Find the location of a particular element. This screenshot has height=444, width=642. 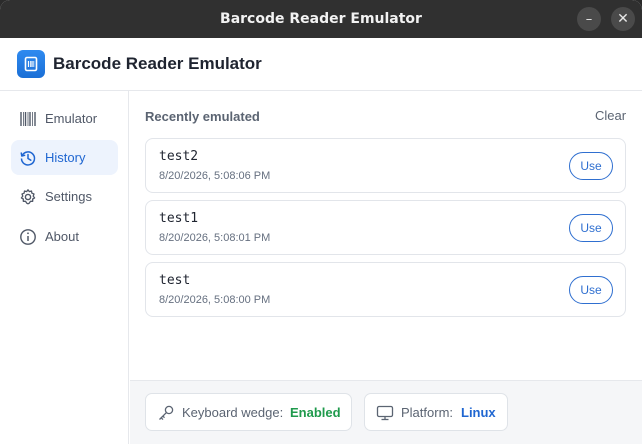

barcode-value: test1 is located at coordinates (179, 218).